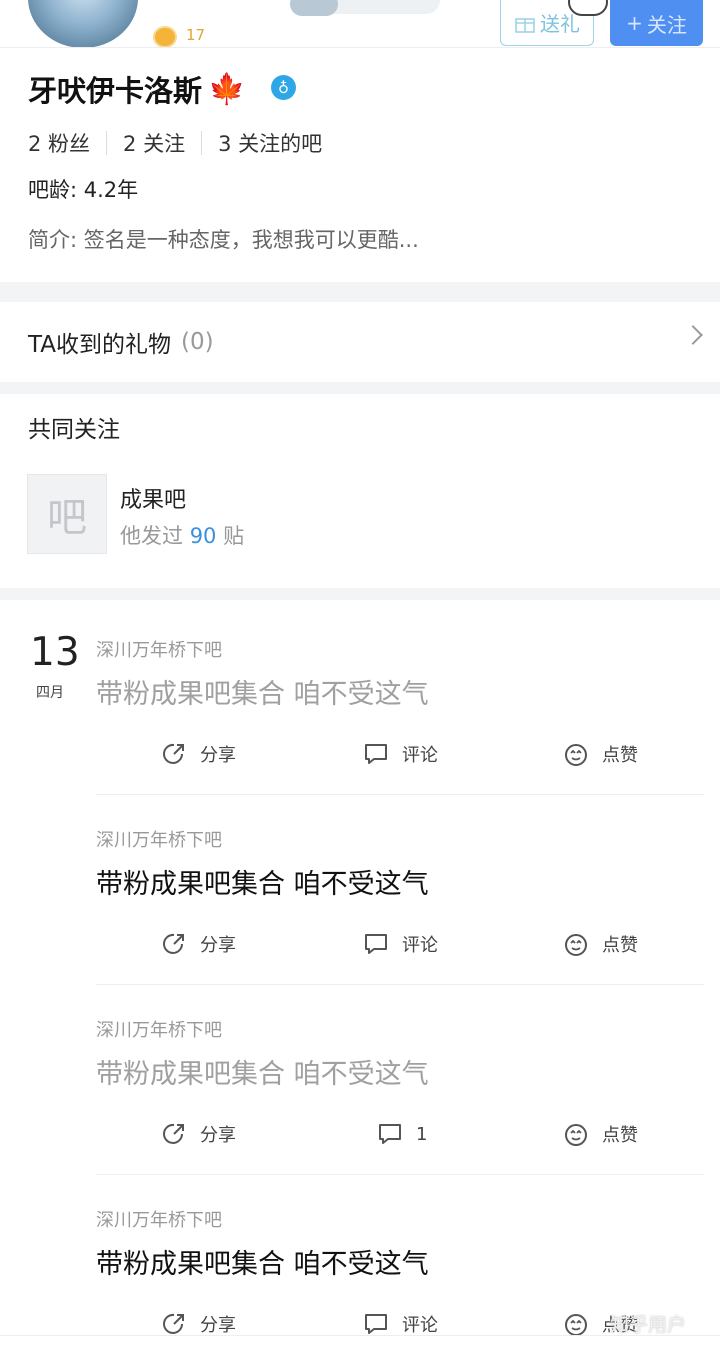 The height and width of the screenshot is (1348, 720). Describe the element at coordinates (360, 342) in the screenshot. I see `received-gifts-row: TA收到的礼物 (0)` at that location.